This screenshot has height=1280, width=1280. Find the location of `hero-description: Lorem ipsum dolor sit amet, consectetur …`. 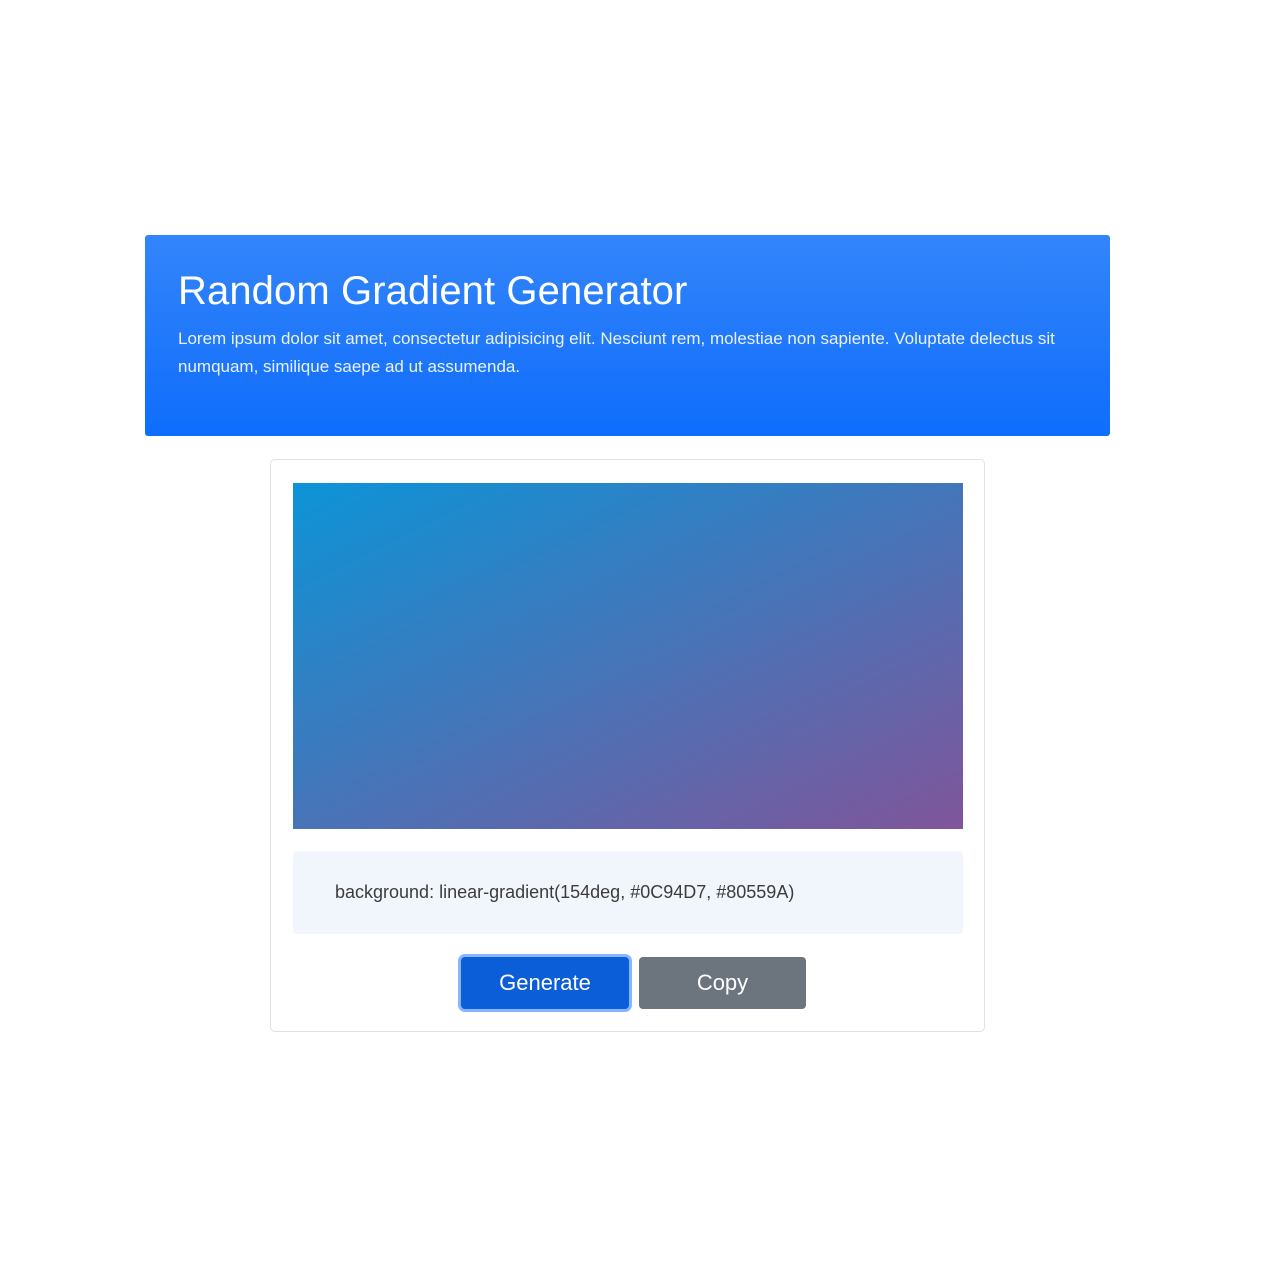

hero-description: Lorem ipsum dolor sit amet, consectetur … is located at coordinates (616, 352).